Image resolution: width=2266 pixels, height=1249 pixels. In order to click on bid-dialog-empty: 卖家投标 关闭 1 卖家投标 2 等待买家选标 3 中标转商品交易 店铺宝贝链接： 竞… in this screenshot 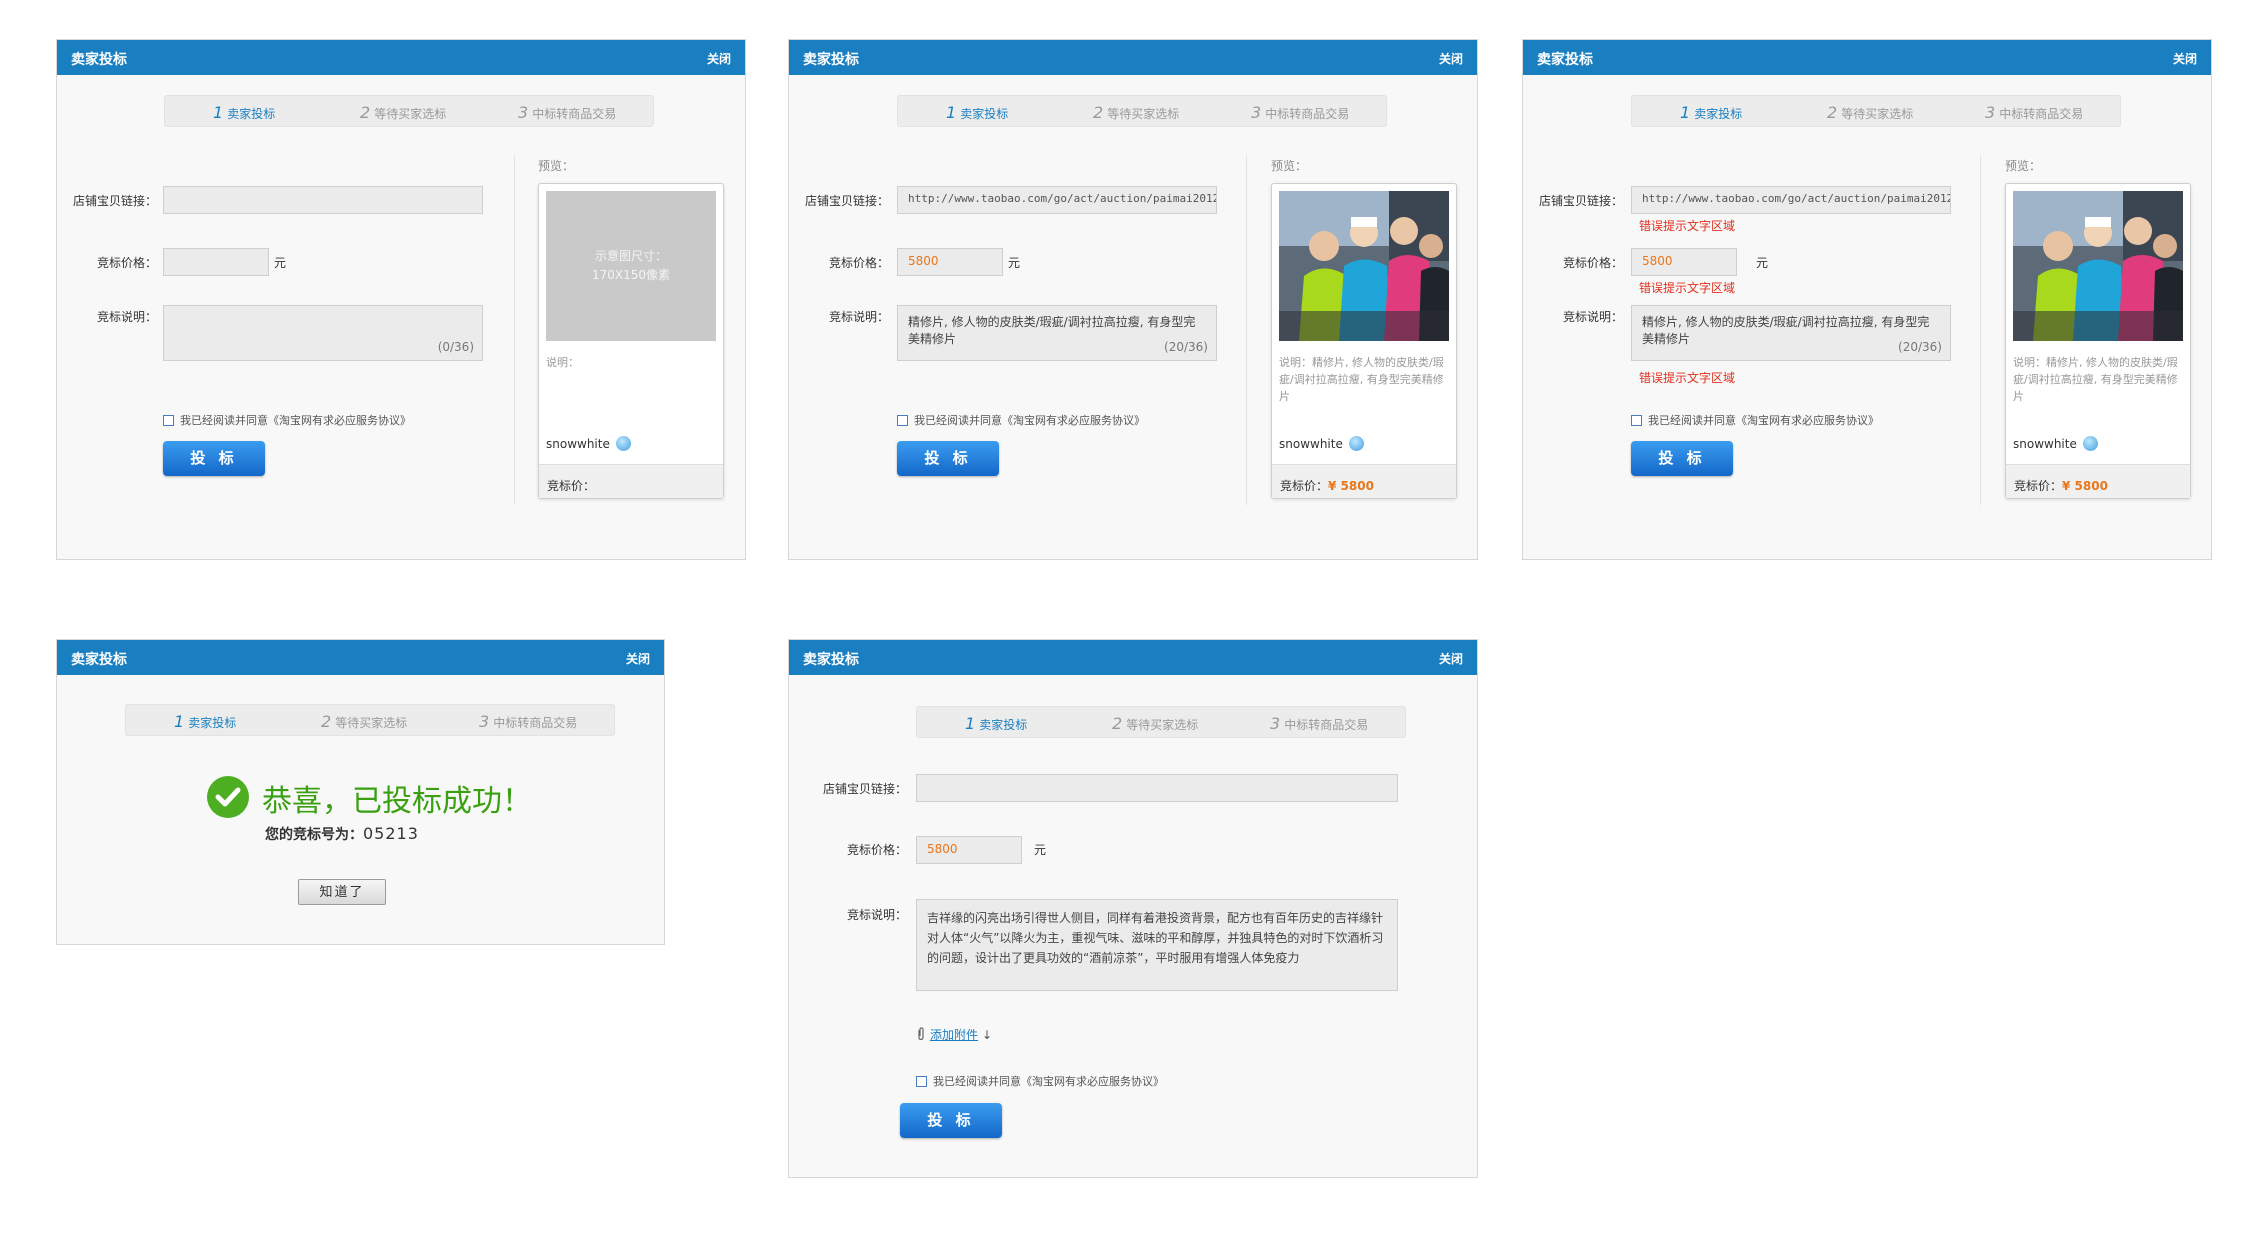, I will do `click(401, 299)`.